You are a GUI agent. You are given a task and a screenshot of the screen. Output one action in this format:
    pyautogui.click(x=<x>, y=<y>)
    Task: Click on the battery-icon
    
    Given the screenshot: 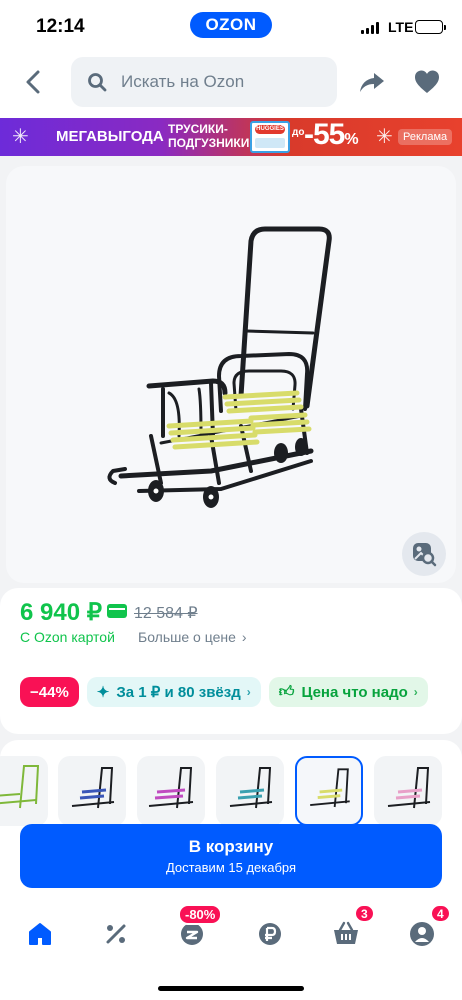 What is the action you would take?
    pyautogui.click(x=430, y=27)
    